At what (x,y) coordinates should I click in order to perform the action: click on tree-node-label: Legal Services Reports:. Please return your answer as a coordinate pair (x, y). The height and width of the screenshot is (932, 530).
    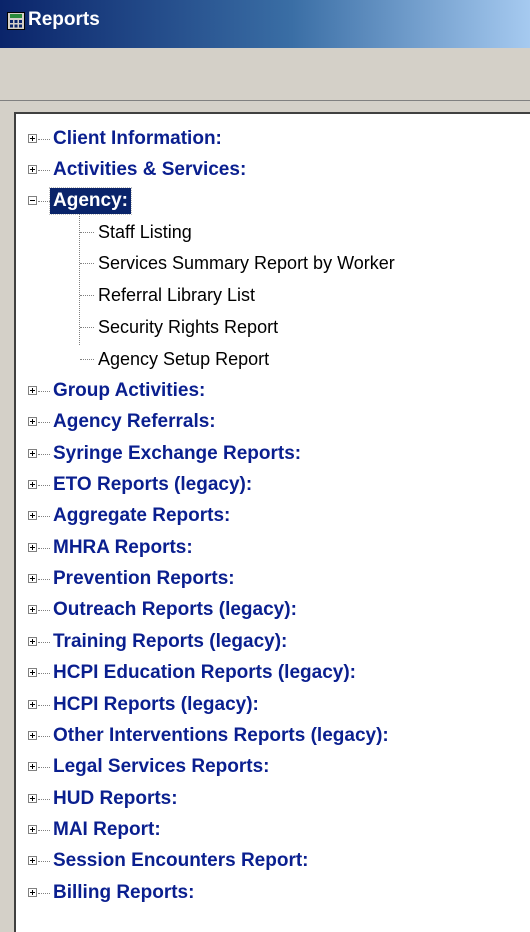
    Looking at the image, I should click on (161, 767).